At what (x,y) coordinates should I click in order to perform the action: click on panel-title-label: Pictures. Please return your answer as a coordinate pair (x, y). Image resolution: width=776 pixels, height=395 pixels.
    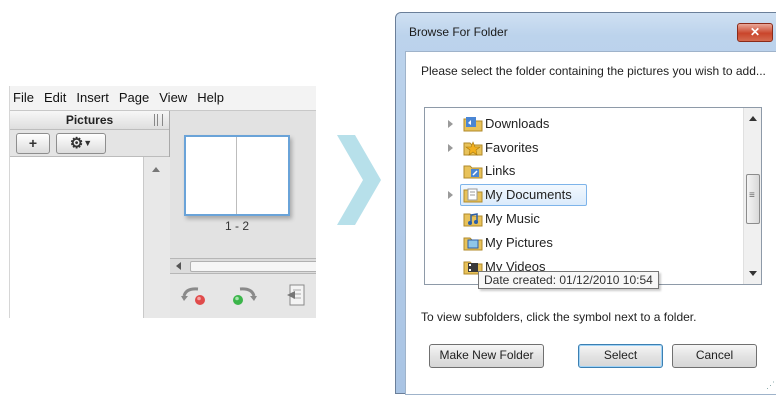
    Looking at the image, I should click on (89, 120).